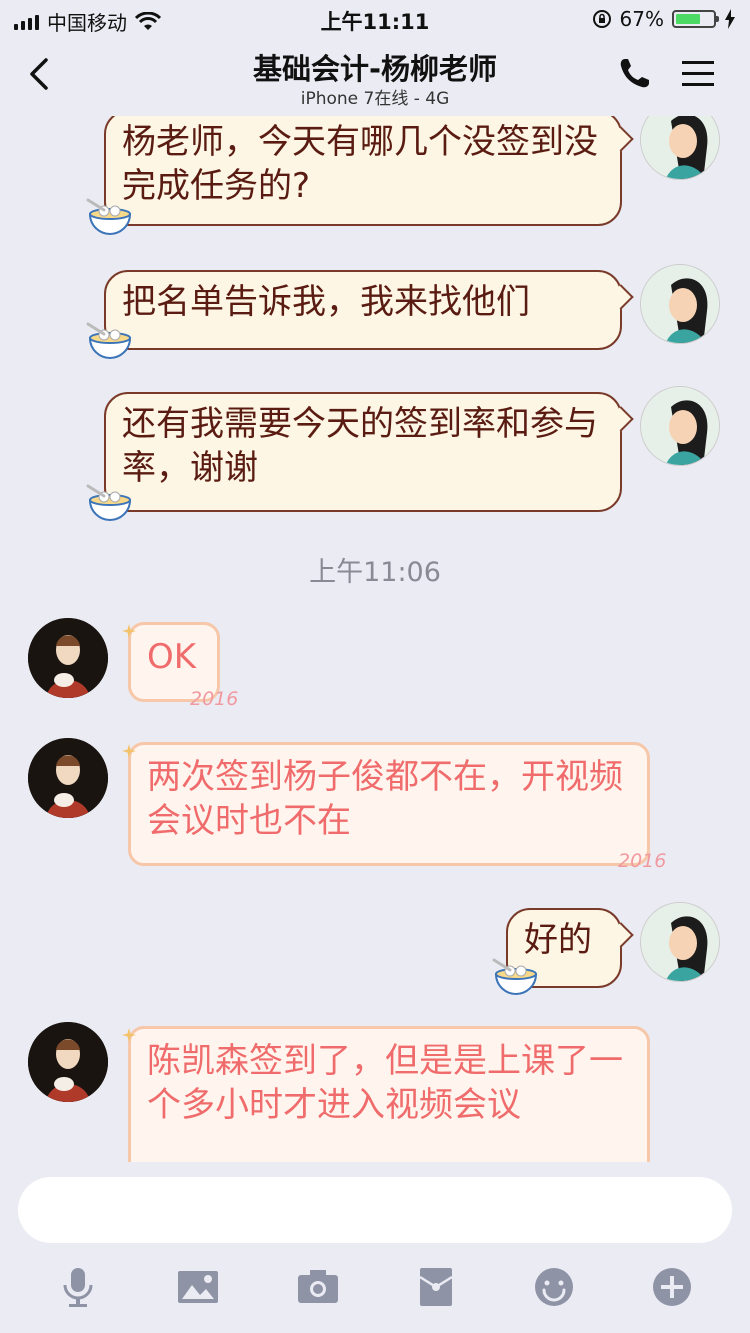 The image size is (750, 1333). Describe the element at coordinates (326, 302) in the screenshot. I see `message-text: 把名单告诉我，我来找他们` at that location.